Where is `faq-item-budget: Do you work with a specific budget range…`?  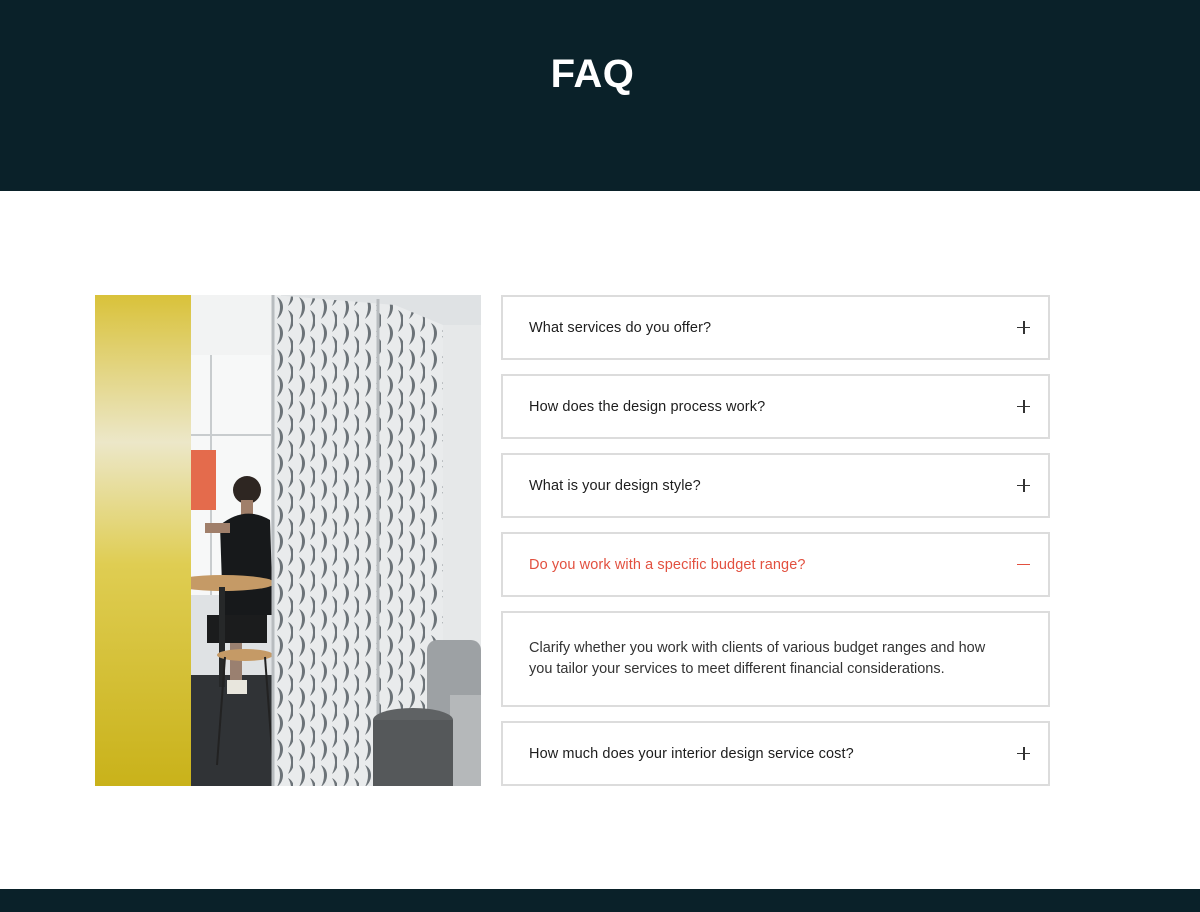
faq-item-budget: Do you work with a specific budget range… is located at coordinates (775, 564).